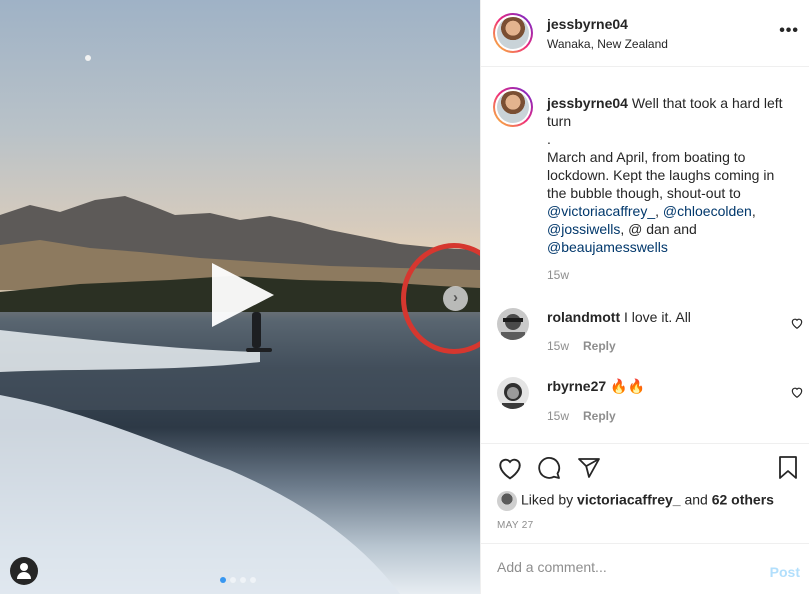 The width and height of the screenshot is (809, 594). Describe the element at coordinates (622, 567) in the screenshot. I see `comment-input` at that location.